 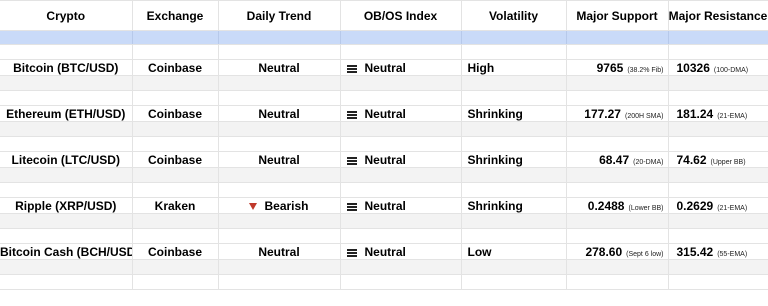 What do you see at coordinates (617, 159) in the screenshot?
I see `support-cell: 68.47 (20-DMA)` at bounding box center [617, 159].